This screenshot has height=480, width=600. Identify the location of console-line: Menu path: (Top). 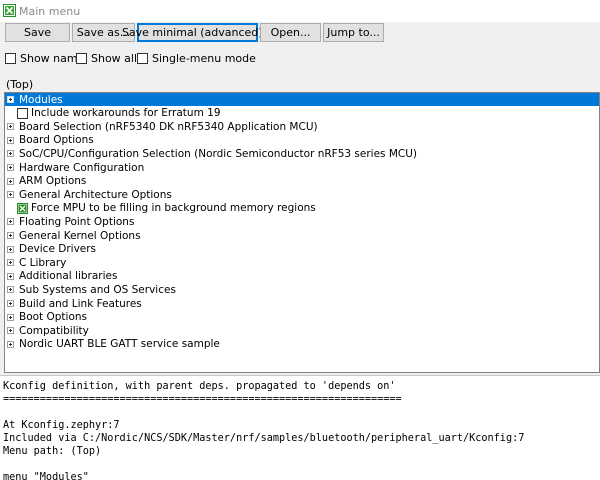
(52, 451).